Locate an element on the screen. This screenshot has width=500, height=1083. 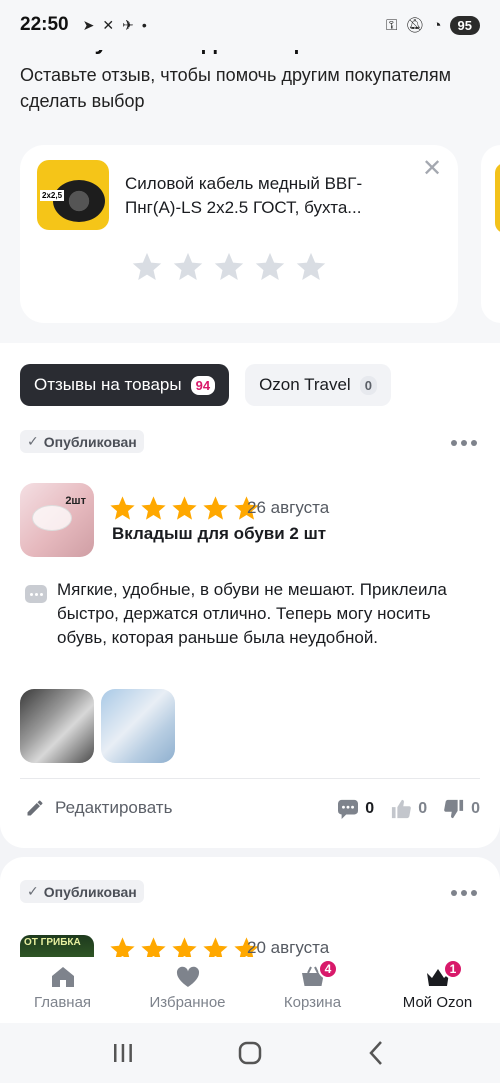
nav-item-cart: 4 Корзина is located at coordinates (312, 990).